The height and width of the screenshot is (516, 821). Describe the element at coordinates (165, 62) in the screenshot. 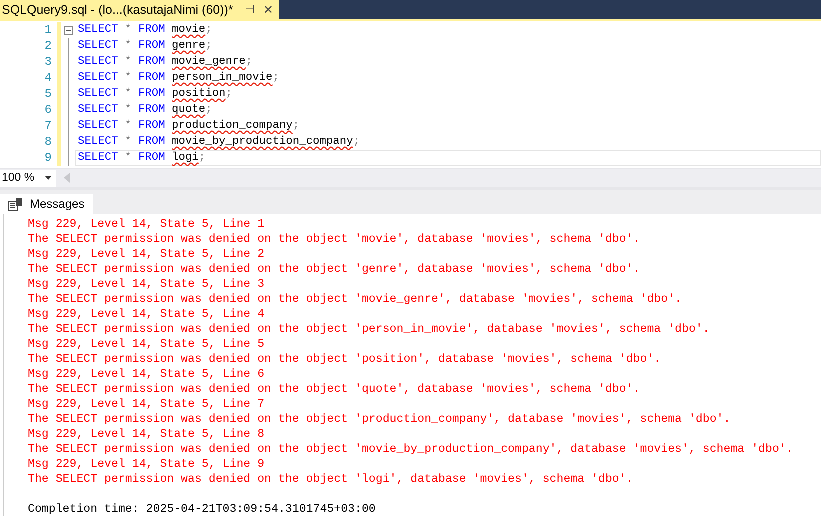

I see `code-line: SELECT * FROM movie_genre;` at that location.